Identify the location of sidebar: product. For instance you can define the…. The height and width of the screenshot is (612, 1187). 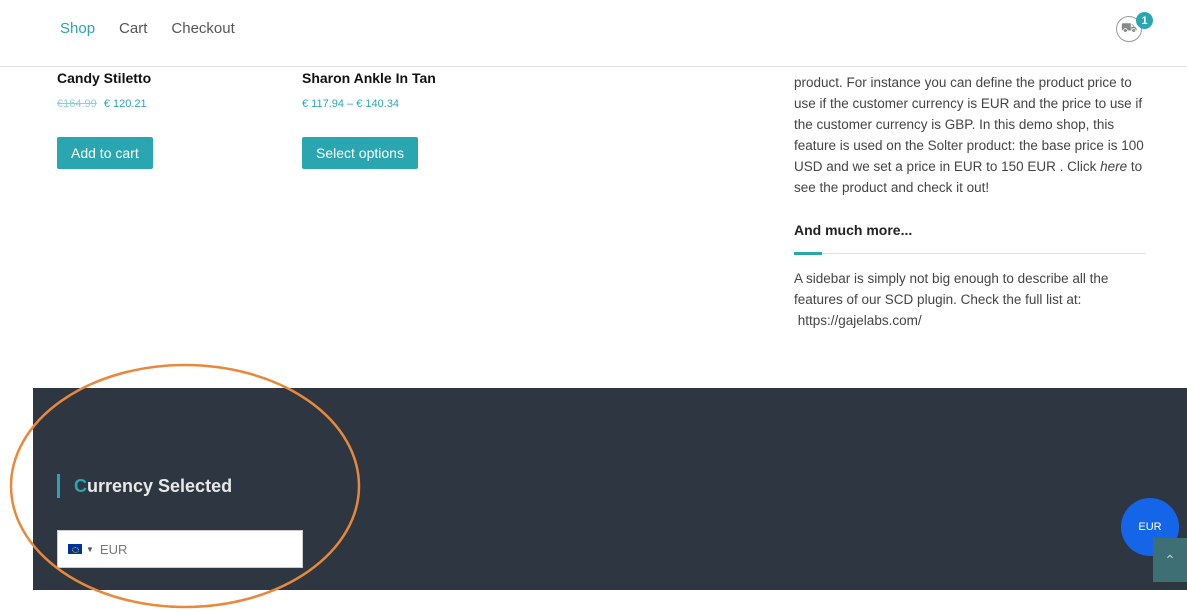
(970, 201).